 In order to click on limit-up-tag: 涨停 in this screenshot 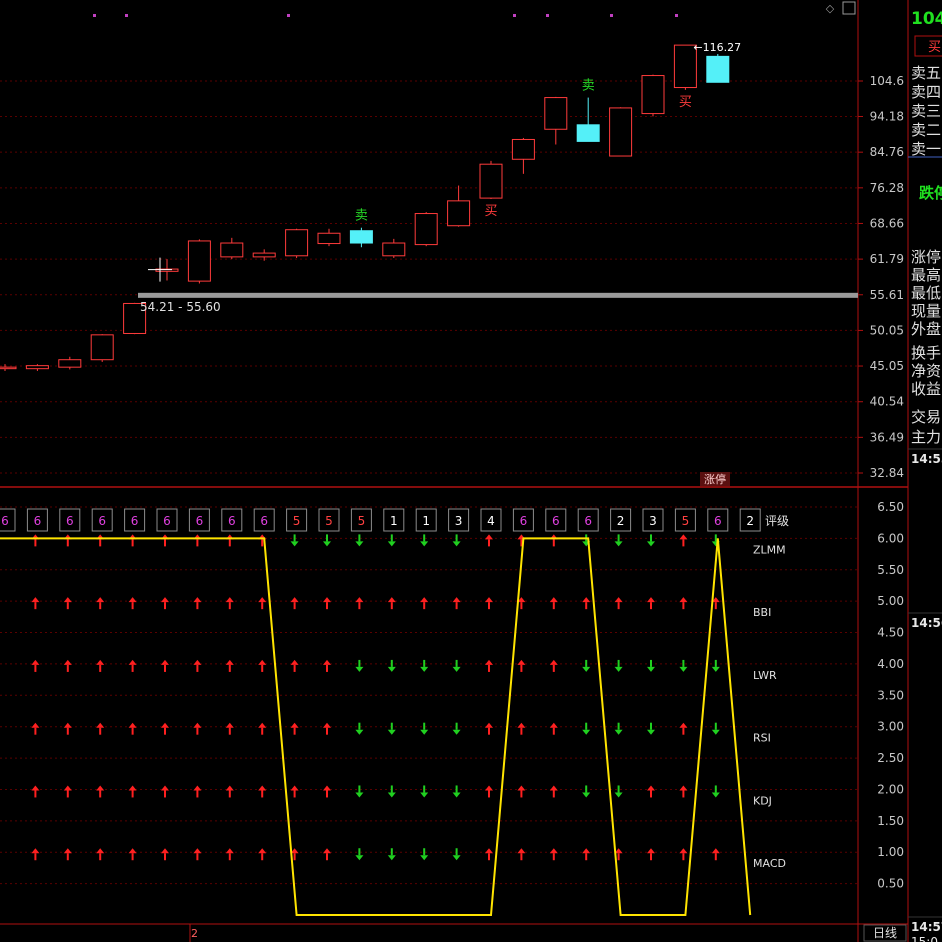, I will do `click(715, 479)`.